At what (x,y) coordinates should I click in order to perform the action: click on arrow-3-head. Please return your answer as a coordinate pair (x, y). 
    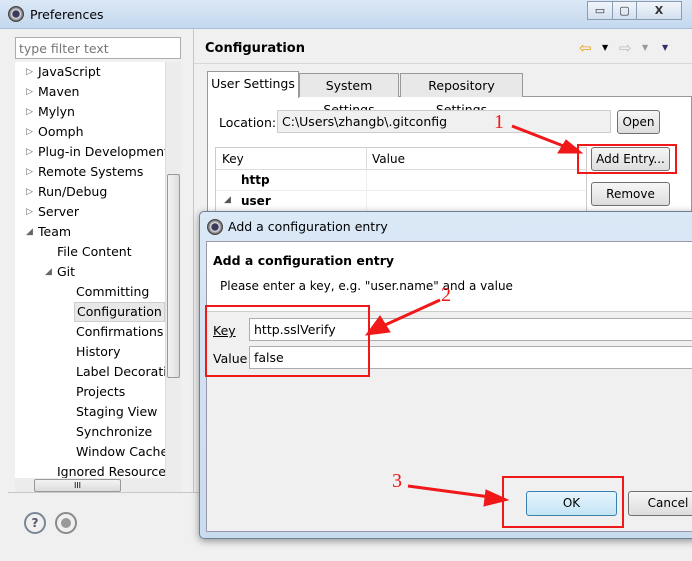
    Looking at the image, I should click on (496, 498).